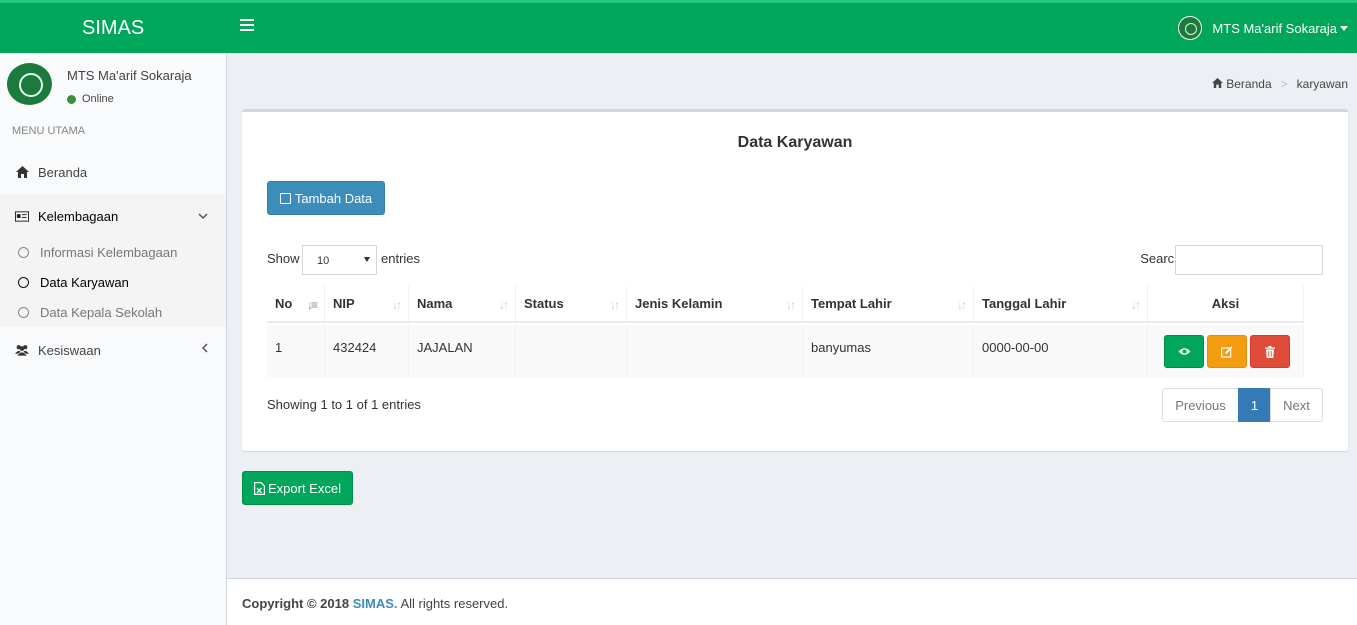 This screenshot has width=1357, height=625. I want to click on column-header-label: Status, so click(544, 303).